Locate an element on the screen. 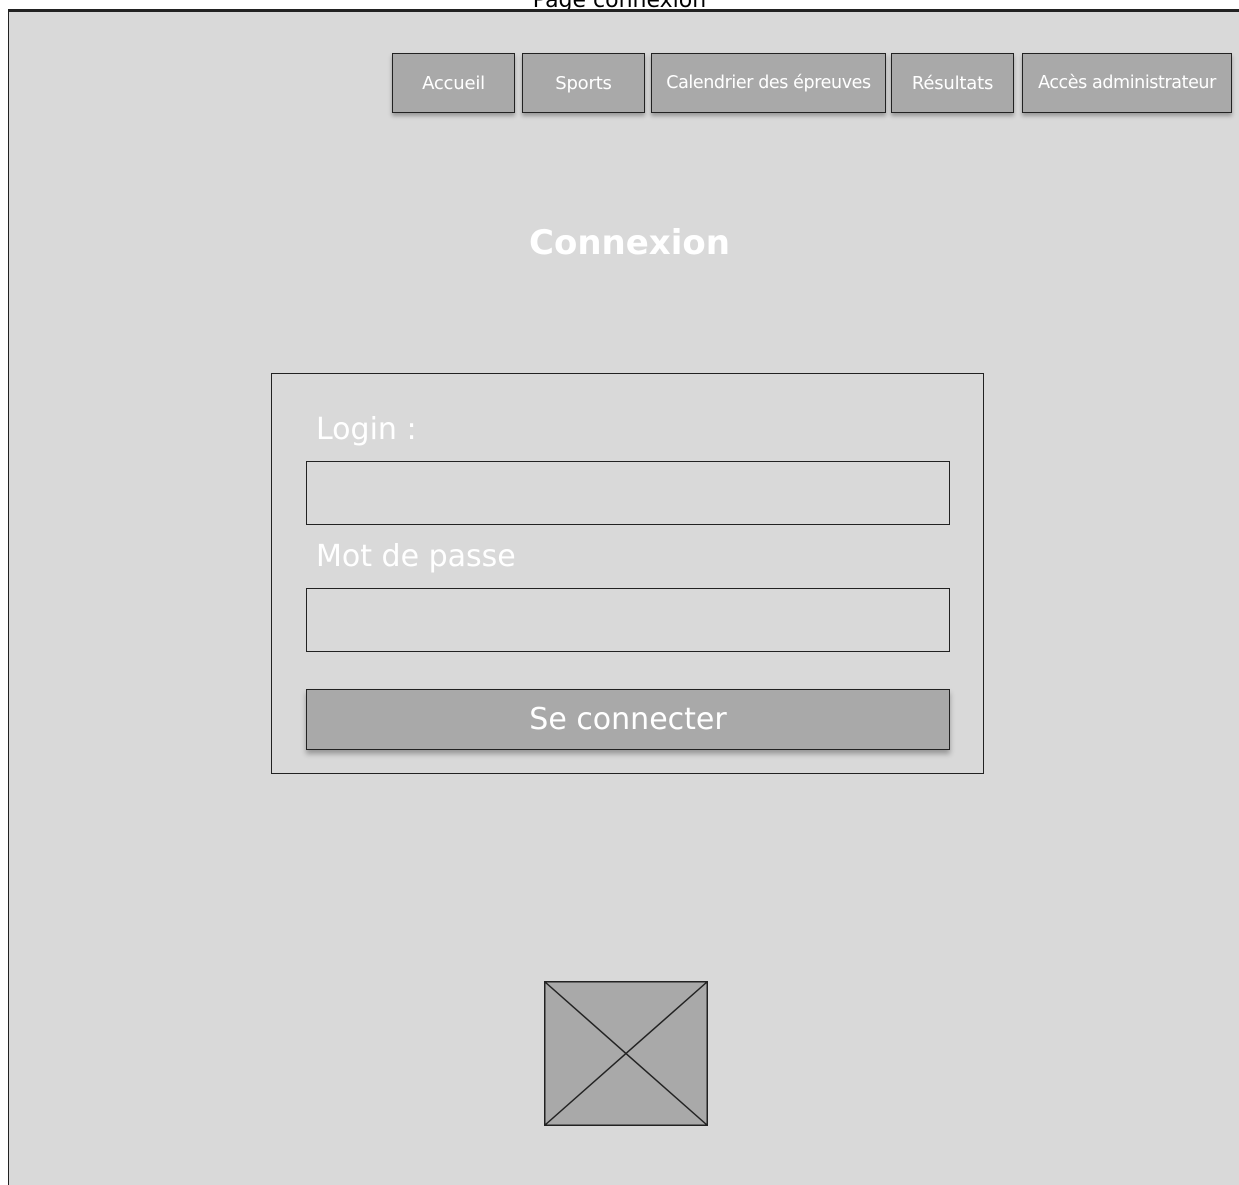 The width and height of the screenshot is (1239, 1185). nav-resultats-button: Résultats is located at coordinates (952, 83).